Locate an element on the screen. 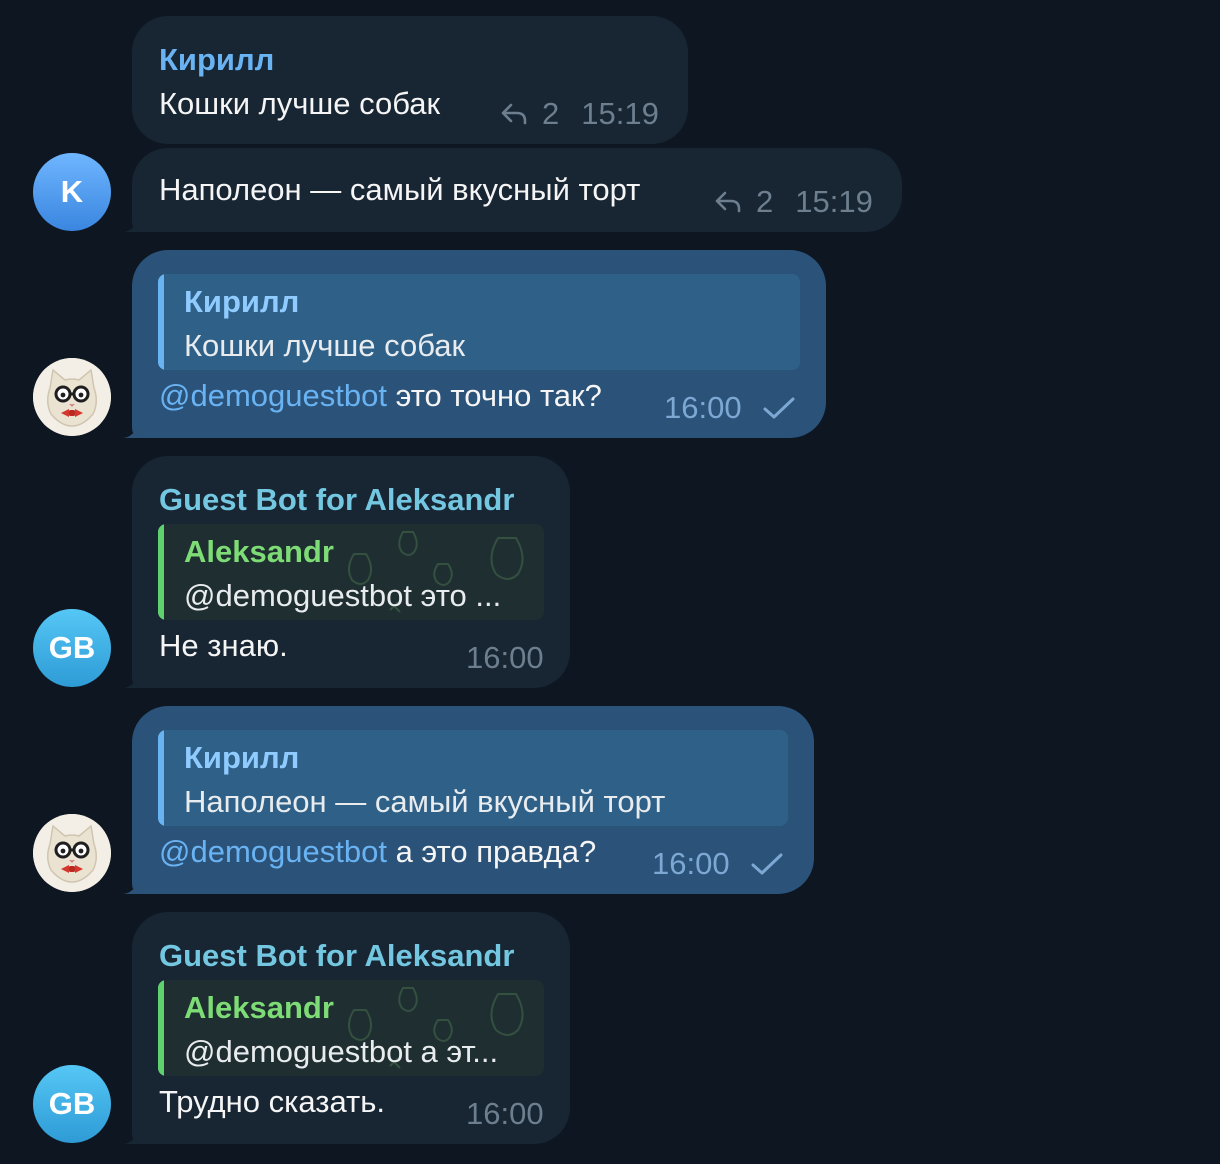 The image size is (1220, 1164). message-bubble: Кирилл Кошки лучше собак 2 15:19 is located at coordinates (410, 80).